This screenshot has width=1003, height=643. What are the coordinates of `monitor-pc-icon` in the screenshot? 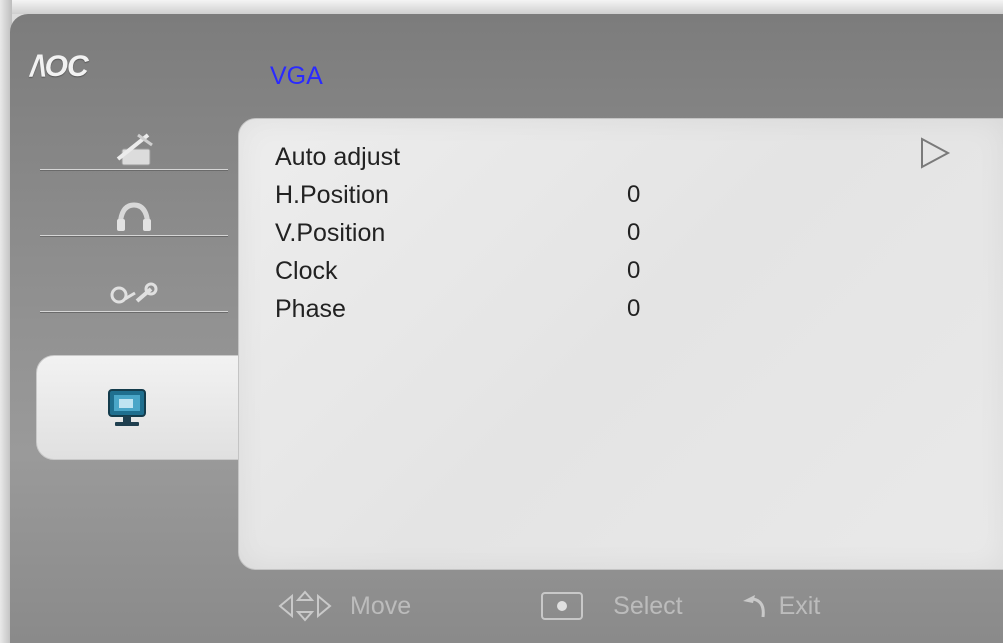 It's located at (127, 407).